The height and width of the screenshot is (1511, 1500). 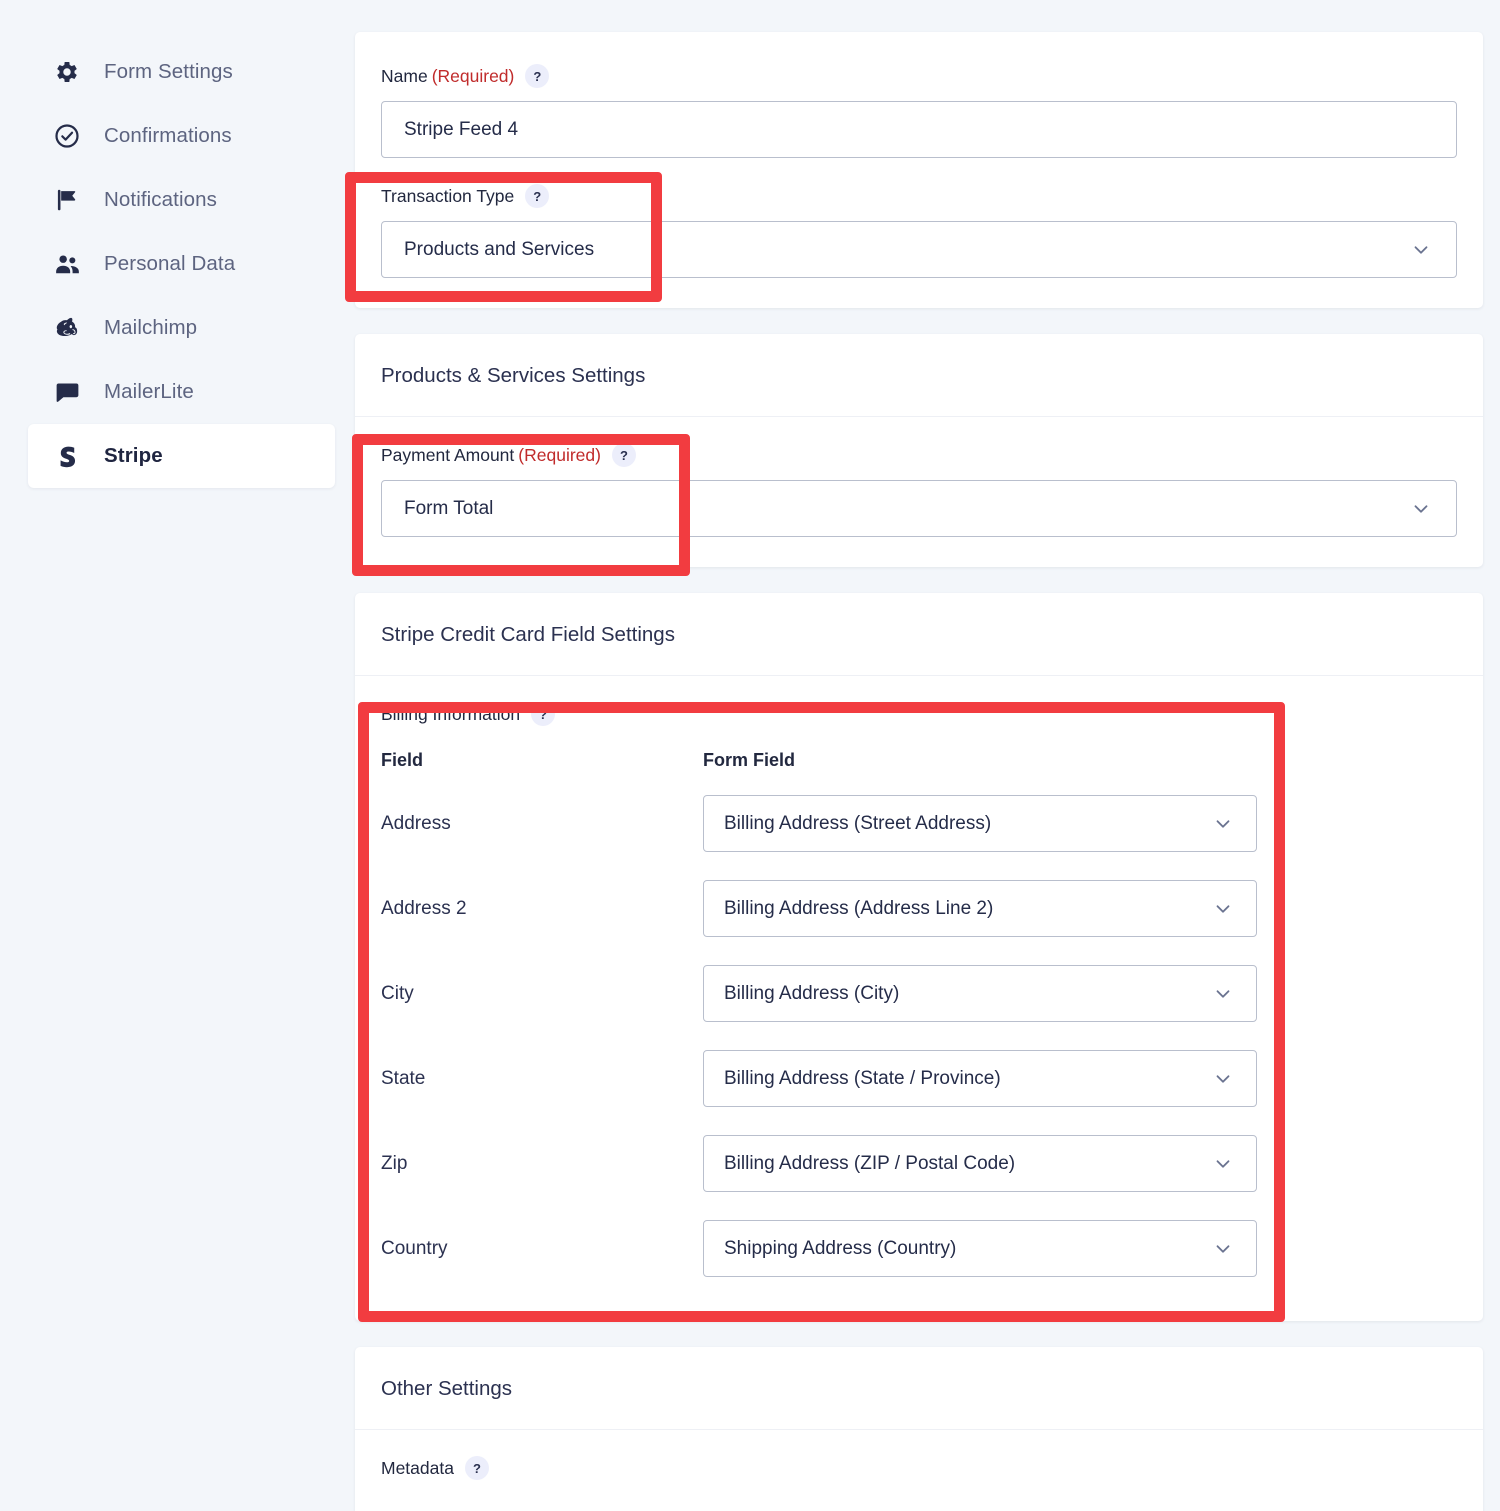 I want to click on transaction-type-field-row: Transaction Type ? Products and Services, so click(x=919, y=231).